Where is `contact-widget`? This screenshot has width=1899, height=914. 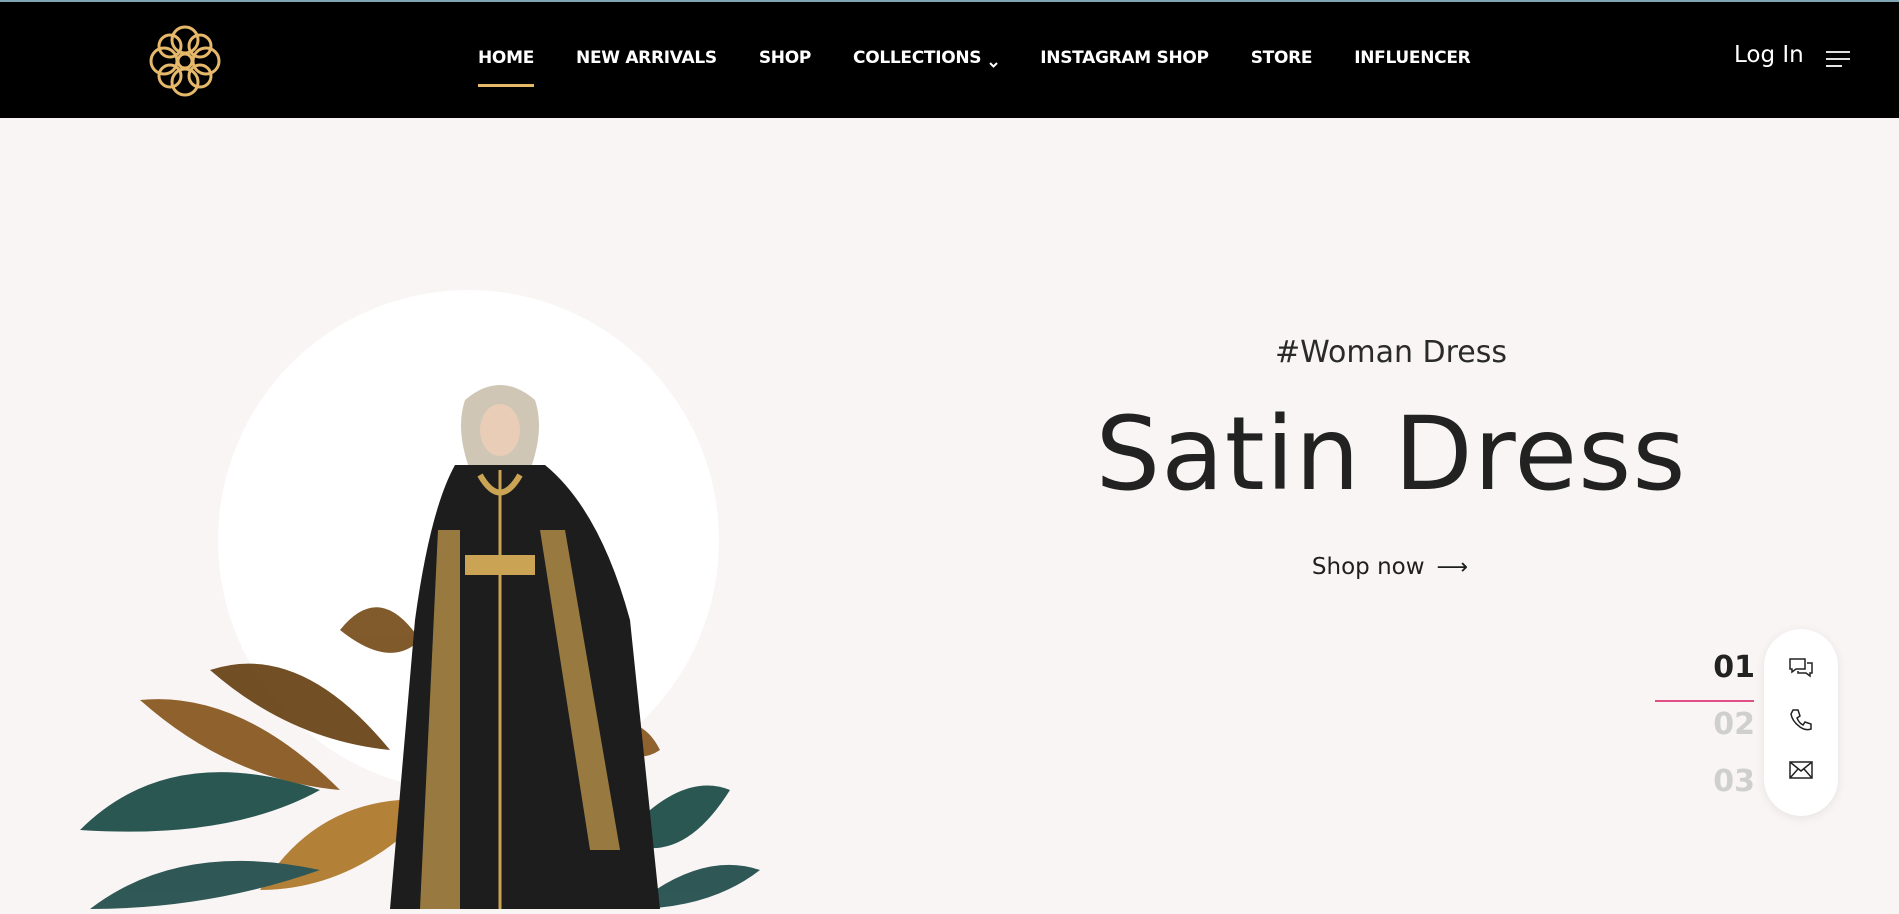 contact-widget is located at coordinates (1801, 722).